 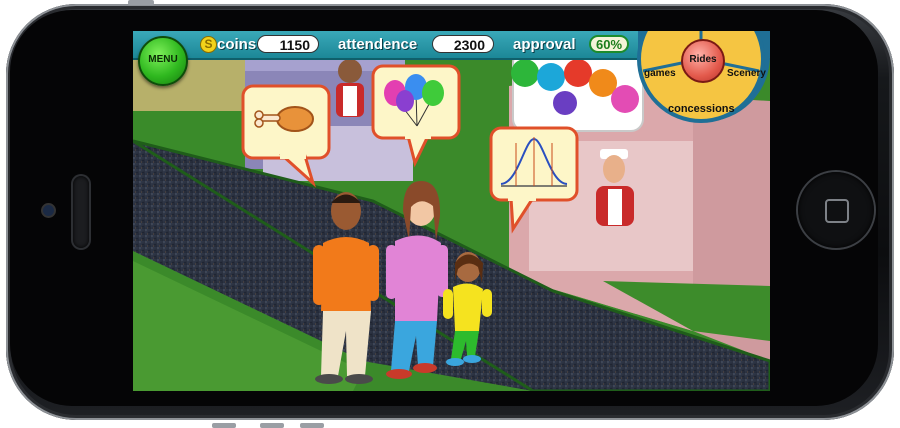 I want to click on concessions-button: concessions, so click(x=701, y=109).